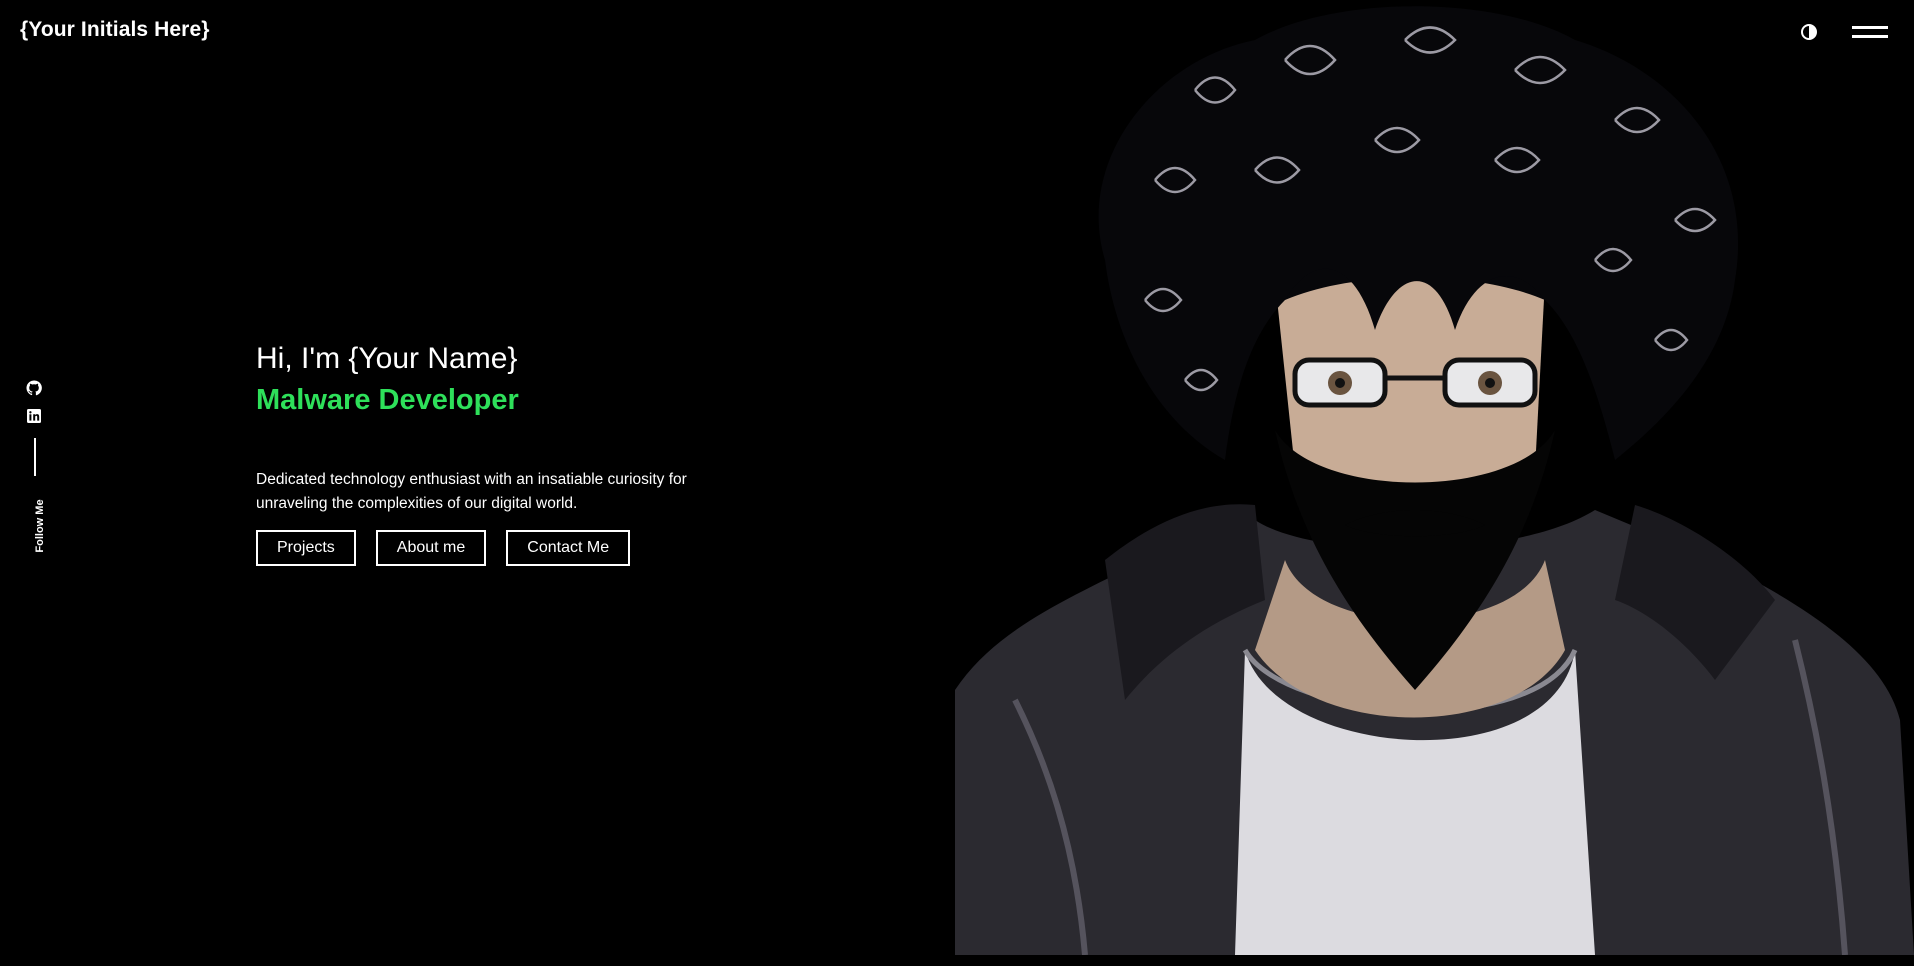  I want to click on github-icon, so click(34, 388).